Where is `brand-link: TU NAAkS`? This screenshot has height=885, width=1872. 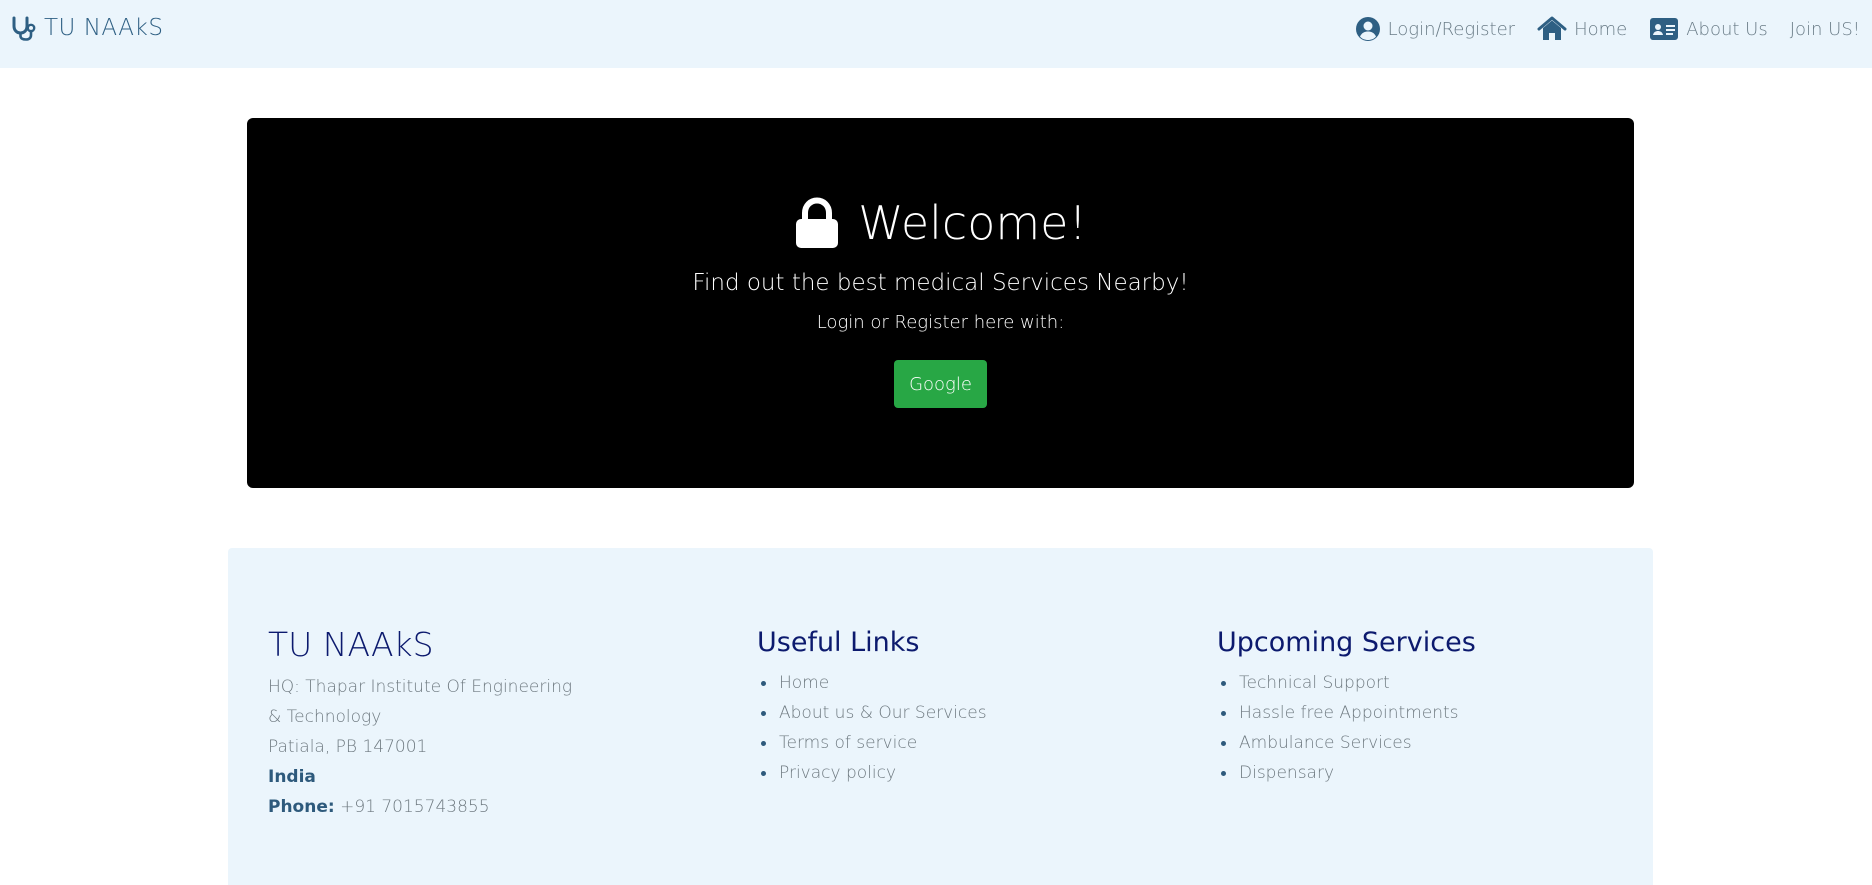
brand-link: TU NAAkS is located at coordinates (86, 28).